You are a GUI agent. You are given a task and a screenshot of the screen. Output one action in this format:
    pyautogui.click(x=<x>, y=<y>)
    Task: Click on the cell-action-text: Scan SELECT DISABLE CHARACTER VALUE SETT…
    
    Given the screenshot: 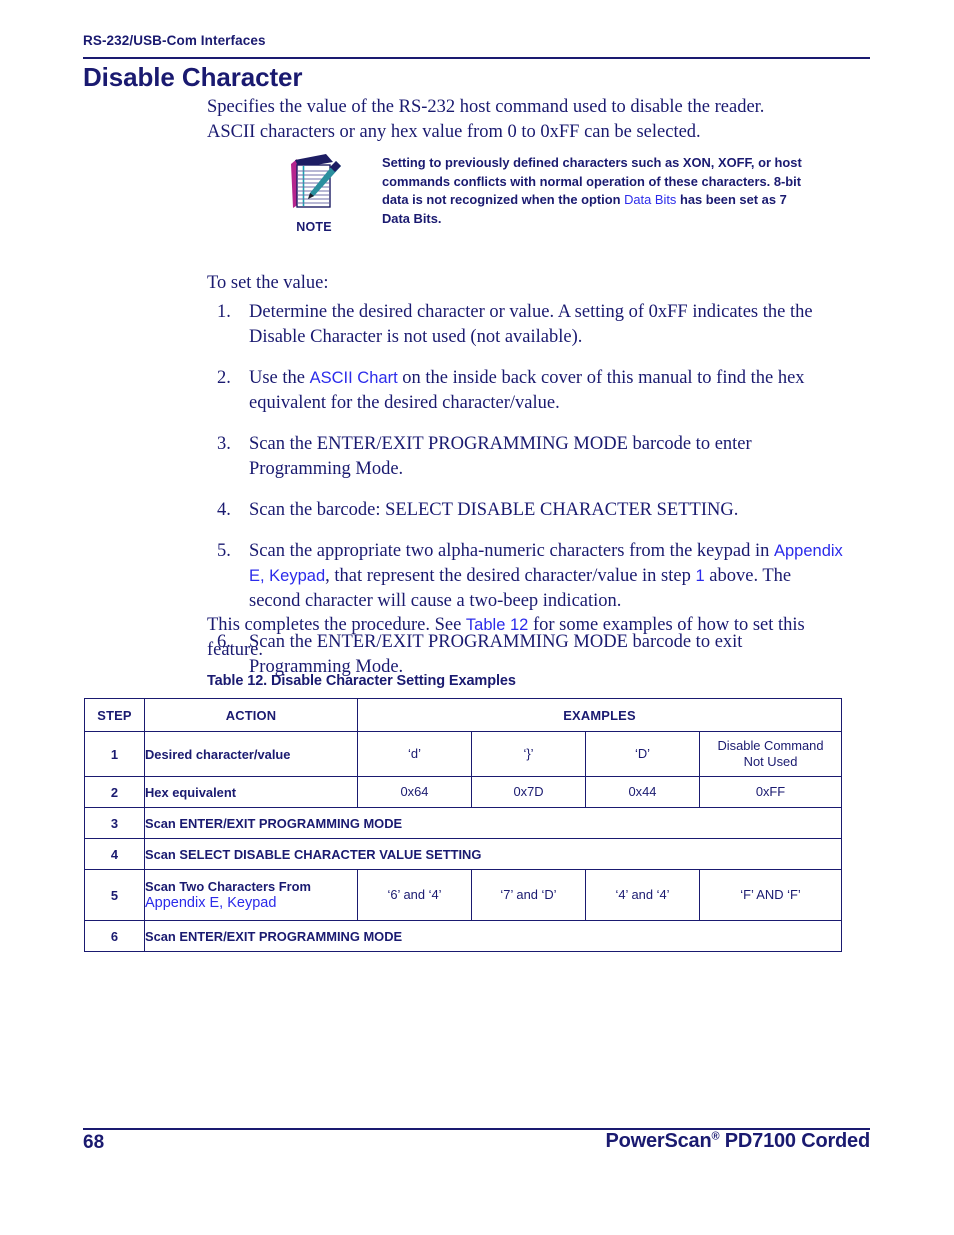 What is the action you would take?
    pyautogui.click(x=313, y=854)
    